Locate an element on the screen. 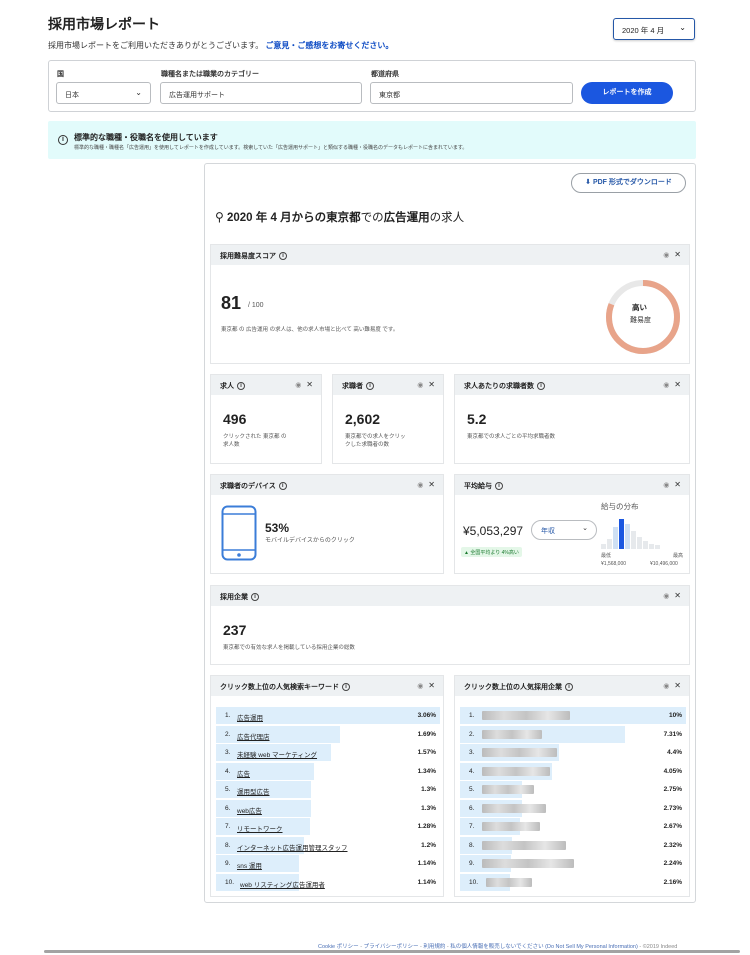  keyword-link: web広告 is located at coordinates (249, 810).